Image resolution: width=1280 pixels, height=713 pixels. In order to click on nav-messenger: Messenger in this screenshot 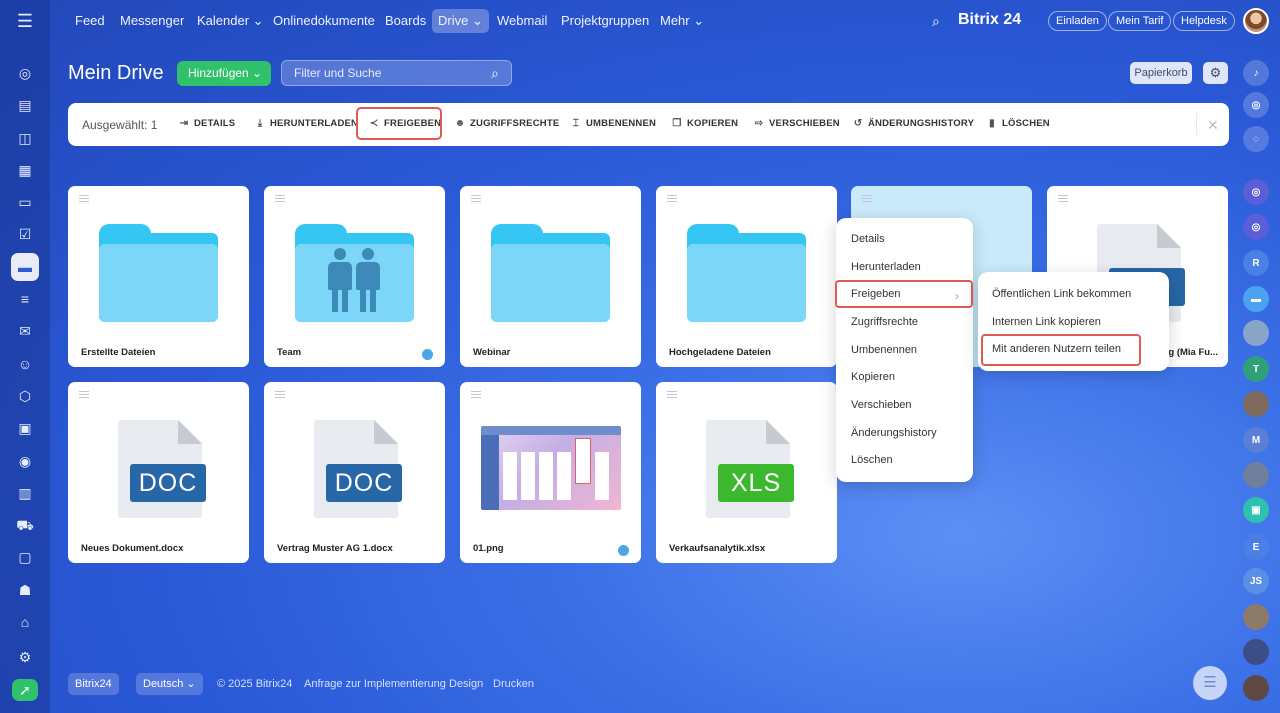, I will do `click(152, 21)`.